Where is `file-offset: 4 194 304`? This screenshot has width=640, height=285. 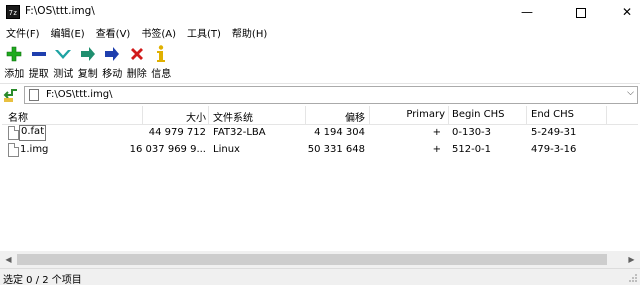 file-offset: 4 194 304 is located at coordinates (339, 132).